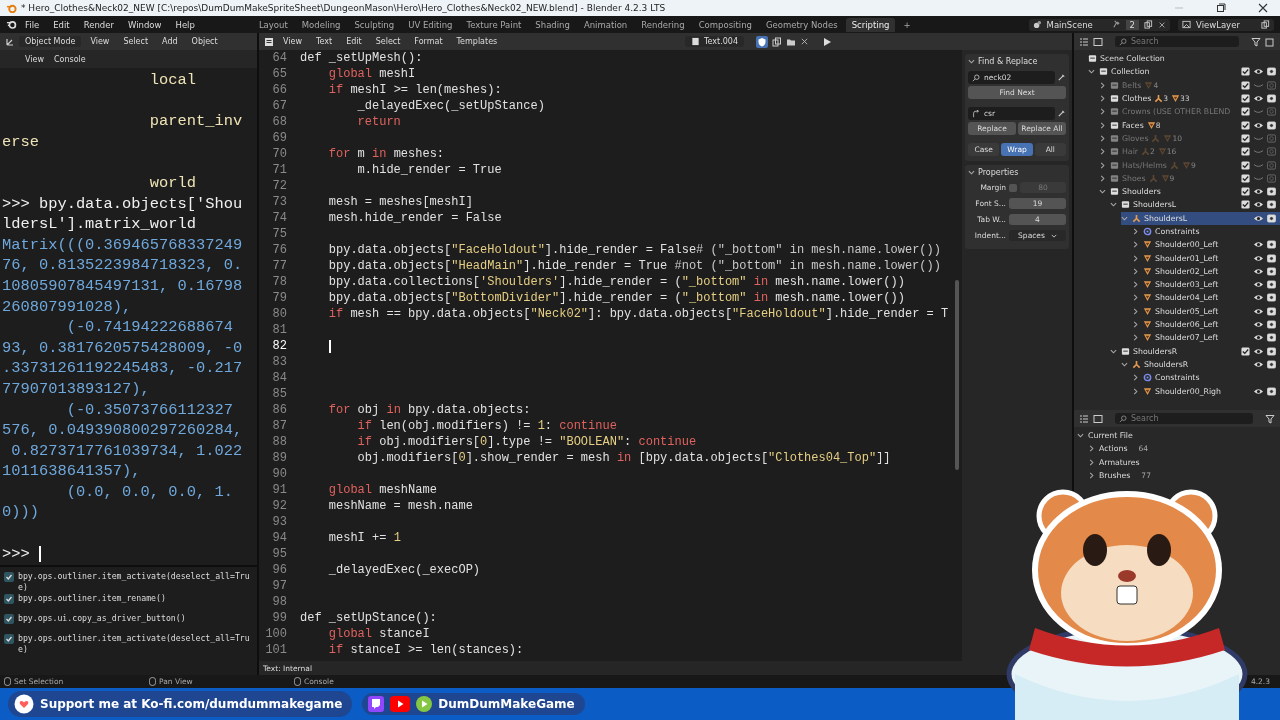 Image resolution: width=1280 pixels, height=720 pixels. What do you see at coordinates (1270, 418) in the screenshot?
I see `filter-icon` at bounding box center [1270, 418].